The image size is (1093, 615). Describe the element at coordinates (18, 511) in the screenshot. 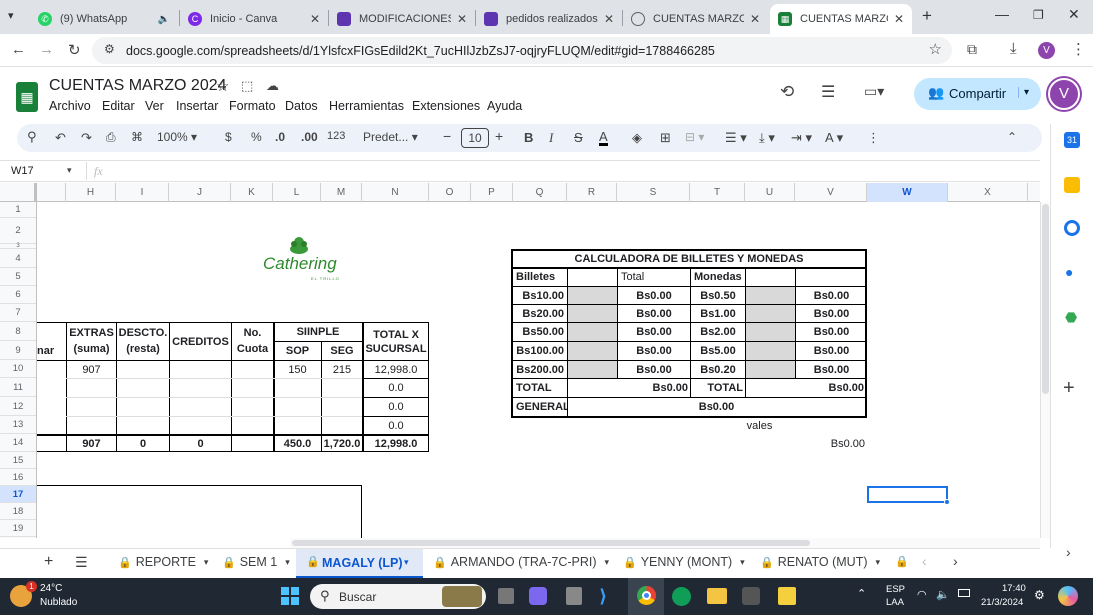

I see `row-header: 18` at that location.